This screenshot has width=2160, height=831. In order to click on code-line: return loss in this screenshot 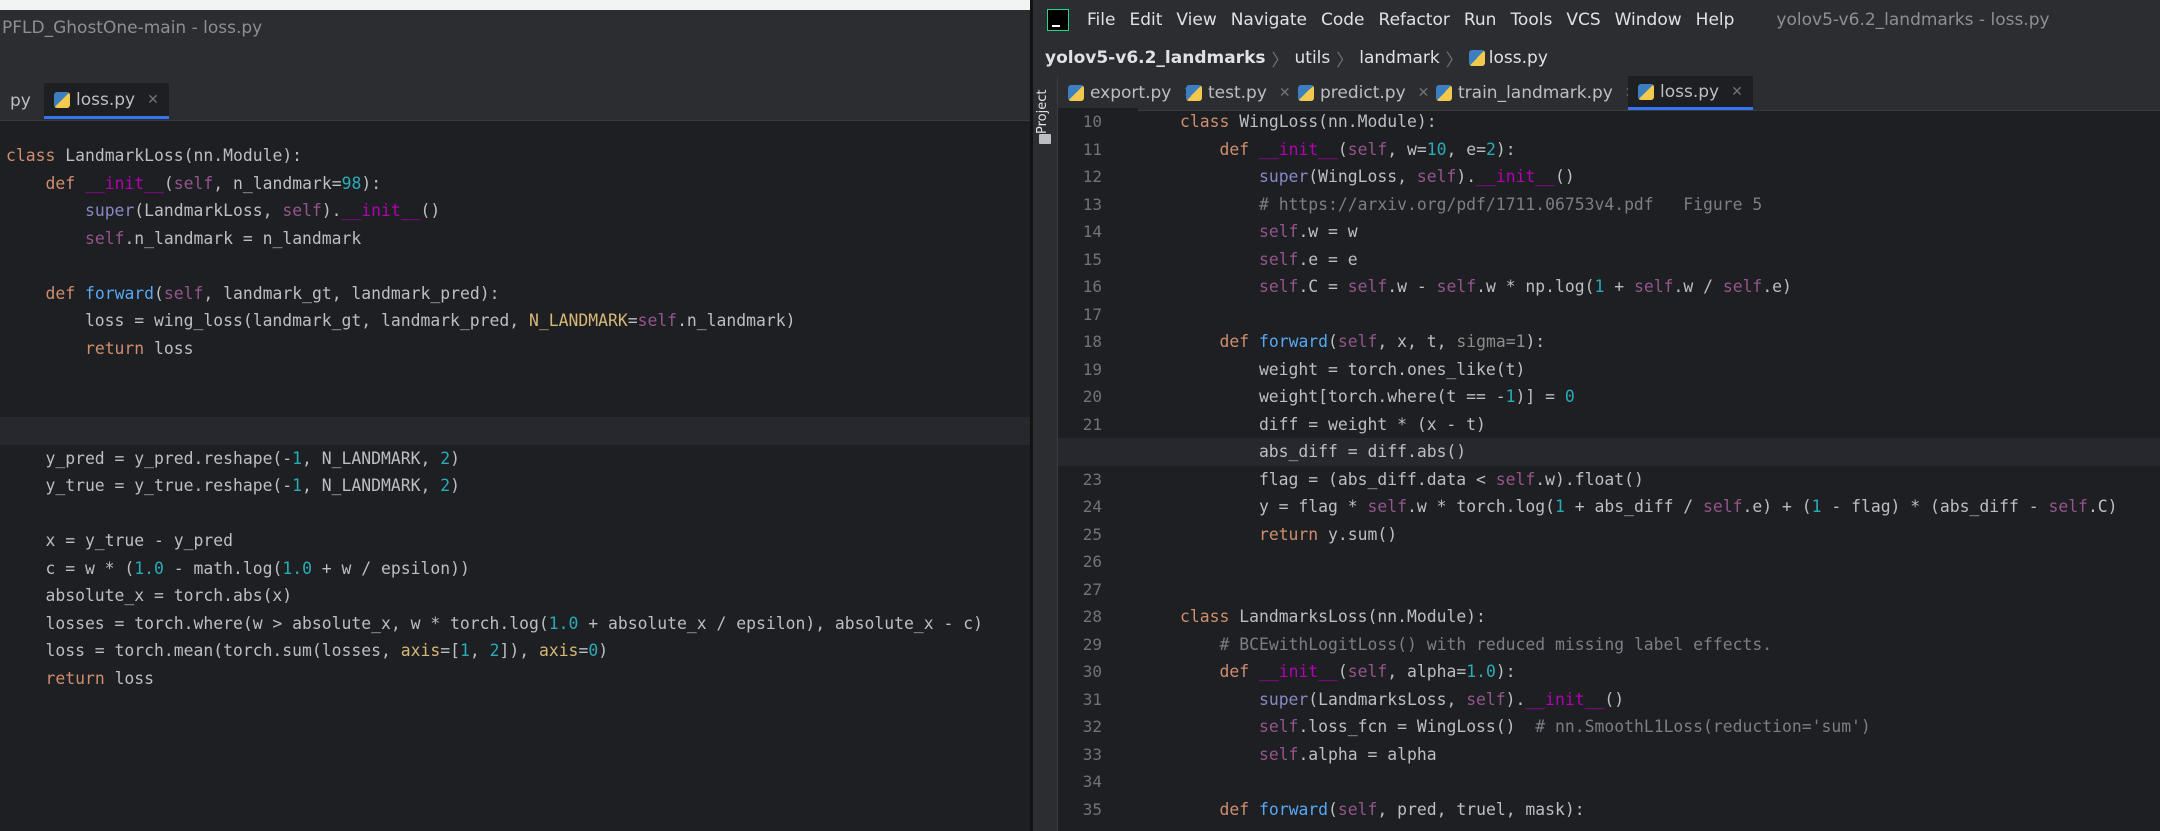, I will do `click(518, 679)`.